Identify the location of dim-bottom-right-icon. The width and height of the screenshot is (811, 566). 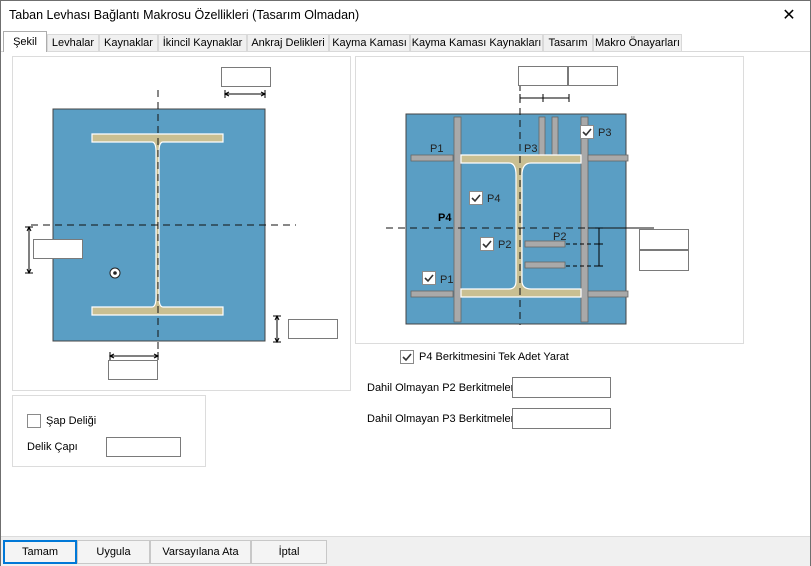
(277, 329).